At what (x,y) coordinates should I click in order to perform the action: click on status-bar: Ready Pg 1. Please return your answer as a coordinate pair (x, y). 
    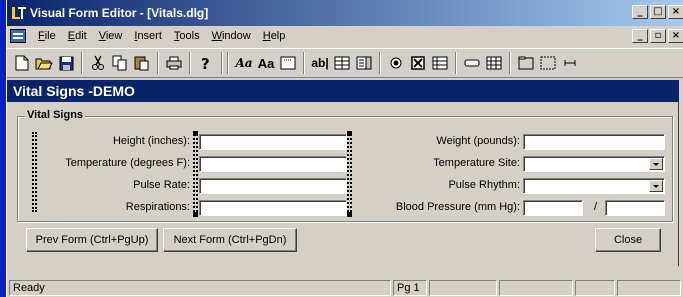
    Looking at the image, I should click on (345, 287).